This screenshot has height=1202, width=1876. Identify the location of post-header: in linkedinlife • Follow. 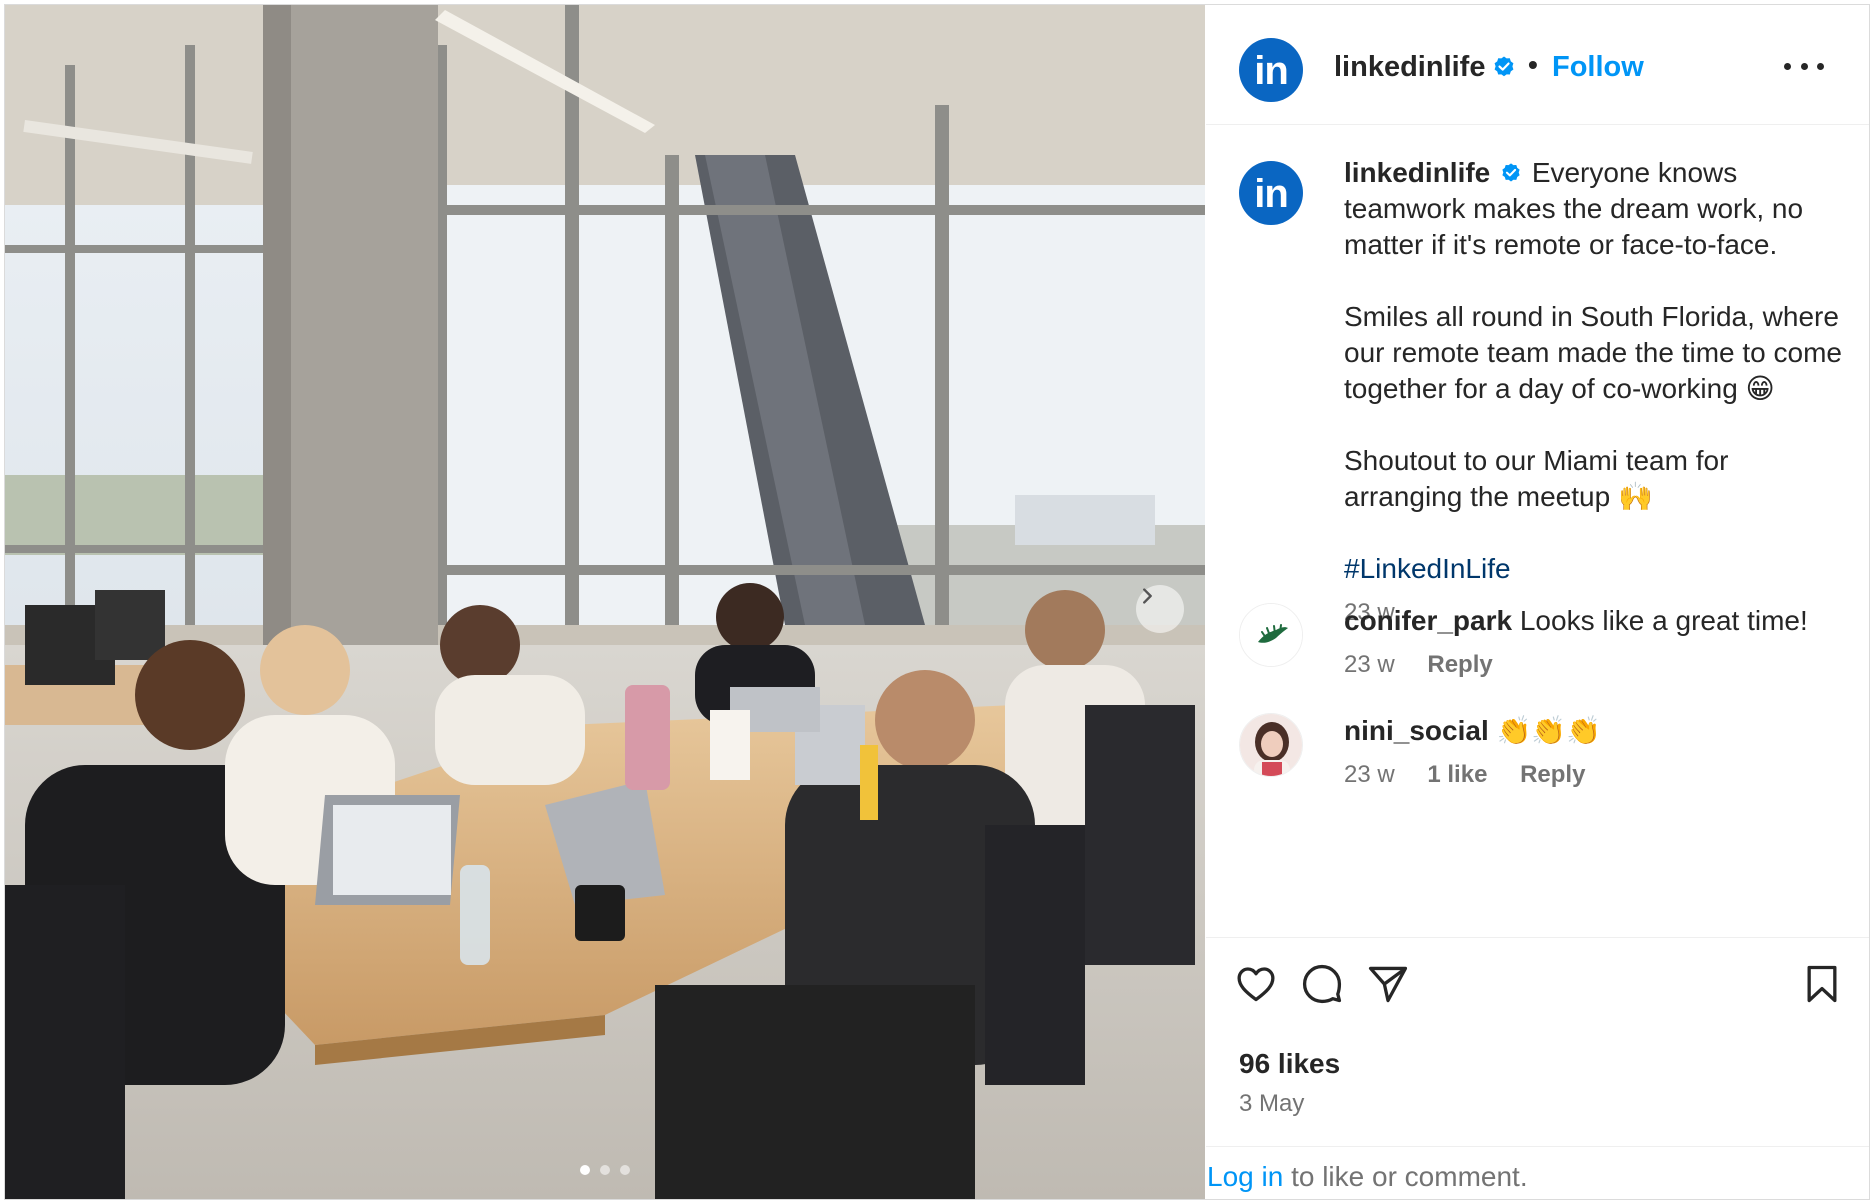
(1537, 65).